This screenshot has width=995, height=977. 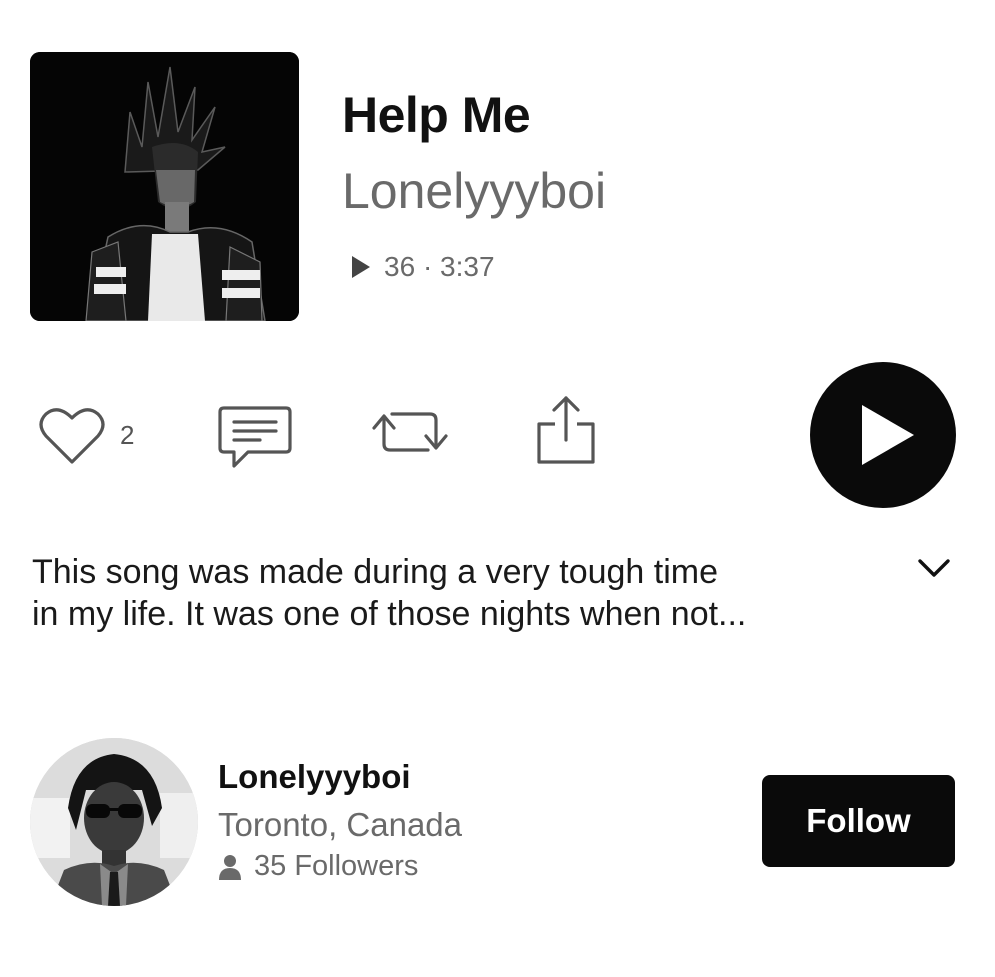 I want to click on share-icon, so click(x=566, y=430).